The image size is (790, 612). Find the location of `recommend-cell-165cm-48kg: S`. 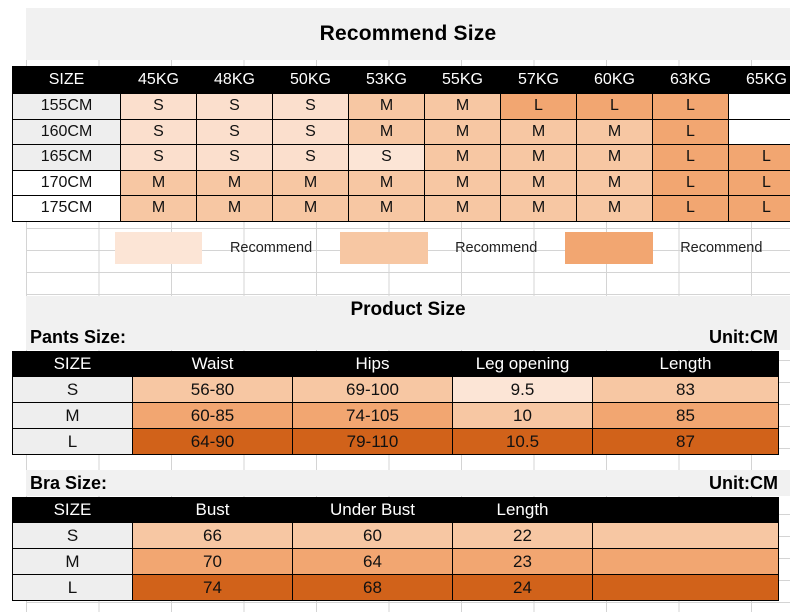

recommend-cell-165cm-48kg: S is located at coordinates (234, 157).